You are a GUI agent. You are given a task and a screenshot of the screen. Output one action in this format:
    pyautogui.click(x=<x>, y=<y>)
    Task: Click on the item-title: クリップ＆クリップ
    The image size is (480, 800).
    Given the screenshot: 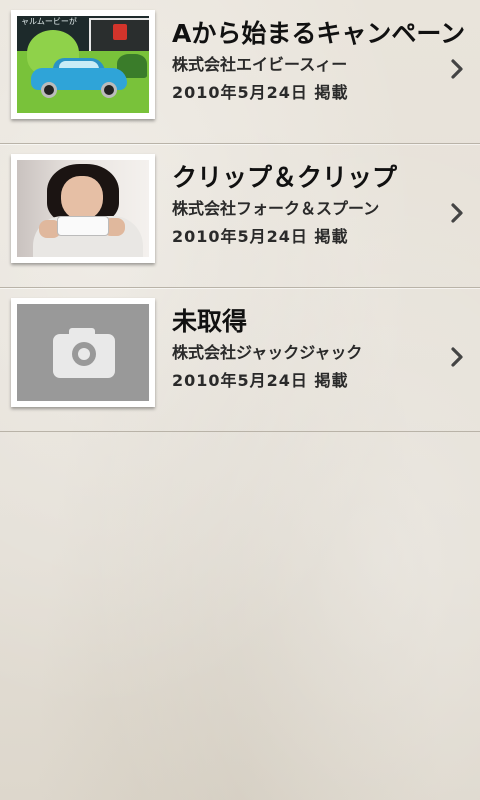 What is the action you would take?
    pyautogui.click(x=285, y=177)
    